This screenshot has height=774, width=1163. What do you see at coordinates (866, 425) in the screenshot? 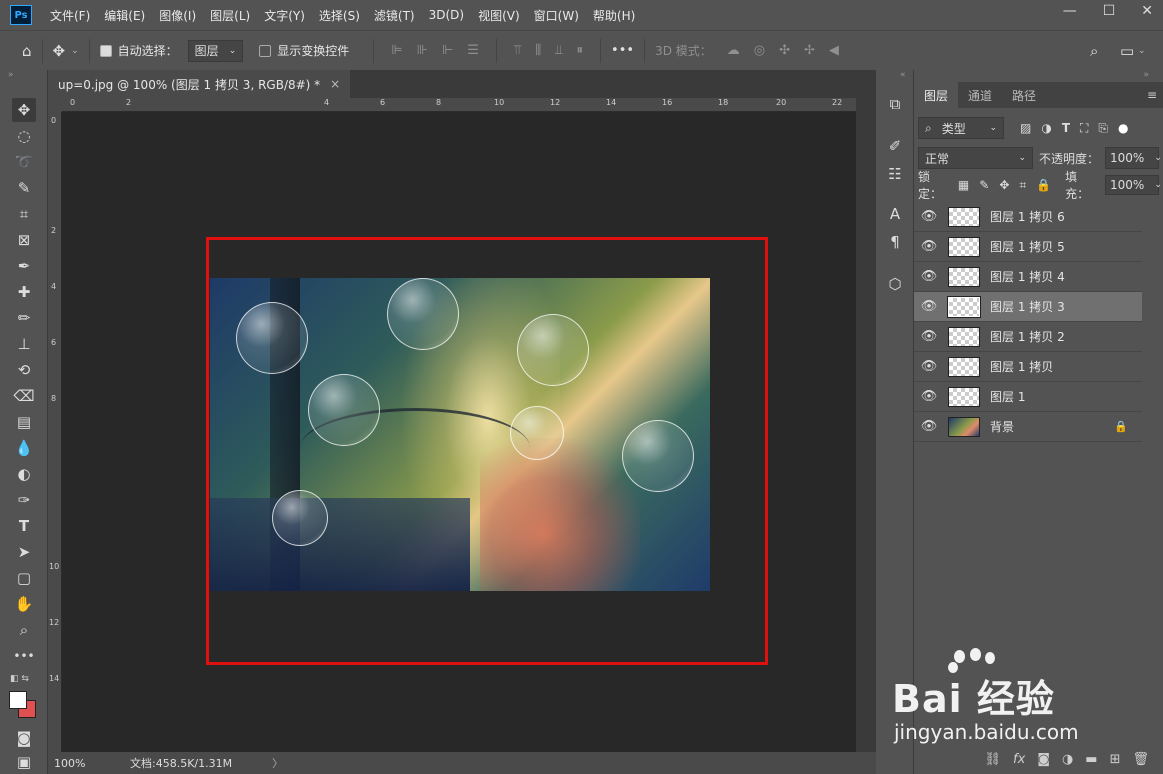
I see `vertical-scrollbar` at bounding box center [866, 425].